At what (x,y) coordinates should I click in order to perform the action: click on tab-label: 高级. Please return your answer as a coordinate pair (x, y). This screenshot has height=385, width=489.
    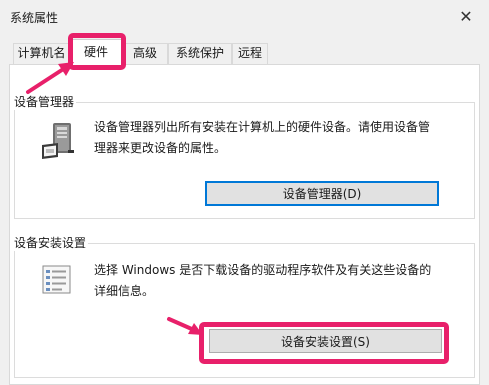
    Looking at the image, I should click on (144, 53).